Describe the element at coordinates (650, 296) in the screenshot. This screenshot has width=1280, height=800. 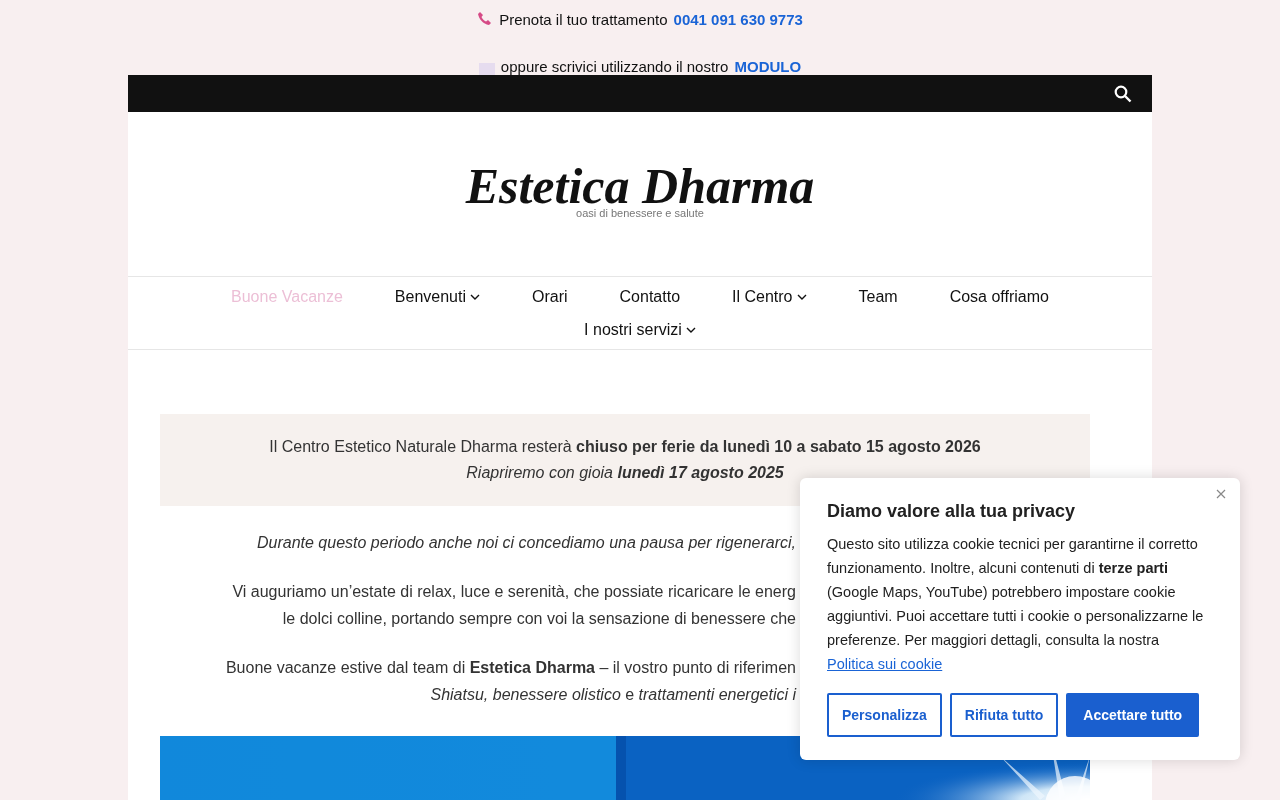
I see `nav-item: Contatto` at that location.